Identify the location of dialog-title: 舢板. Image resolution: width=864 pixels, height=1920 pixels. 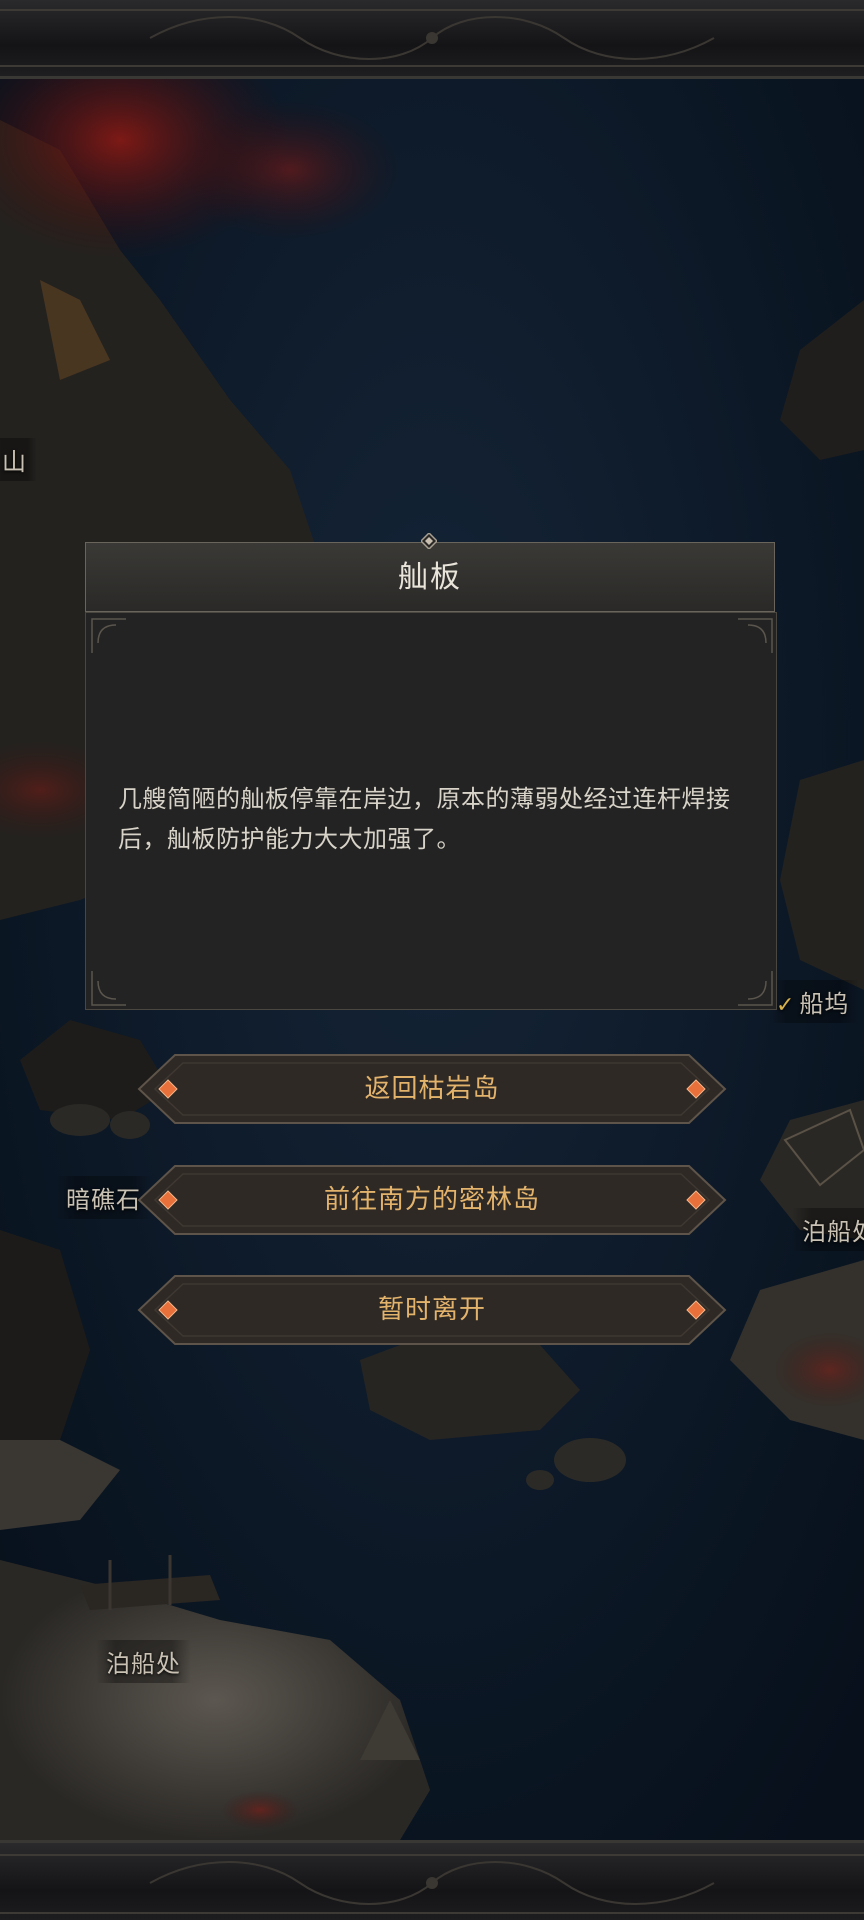
(430, 577).